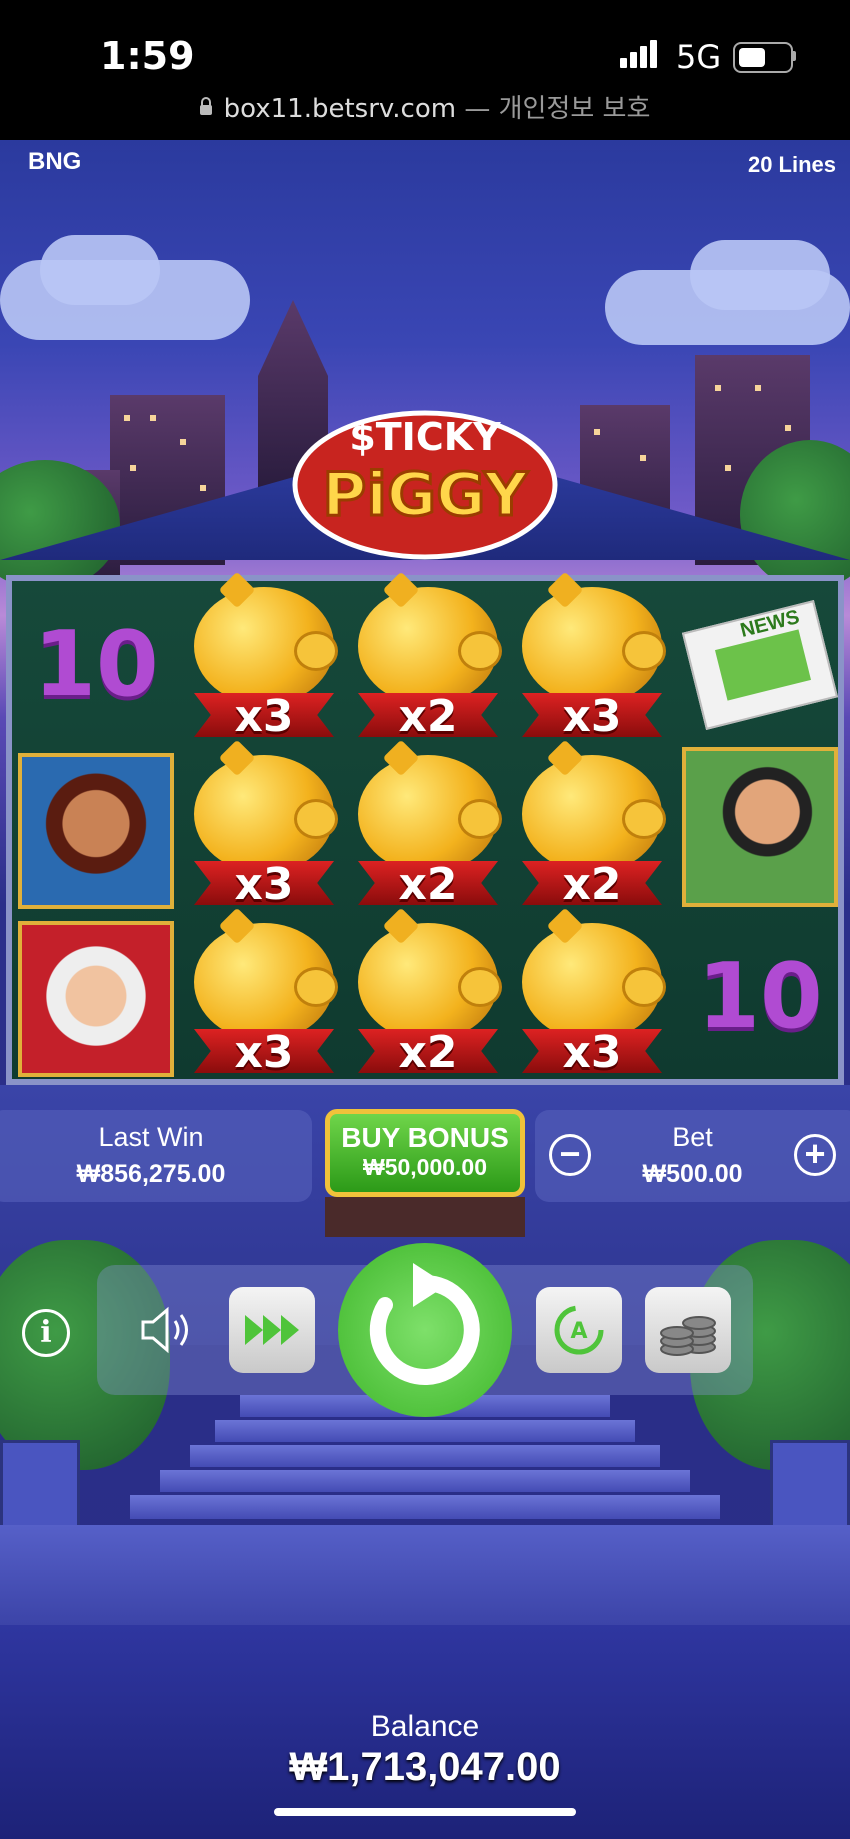 The image size is (850, 1839). Describe the element at coordinates (425, 1575) in the screenshot. I see `plaza-floor` at that location.